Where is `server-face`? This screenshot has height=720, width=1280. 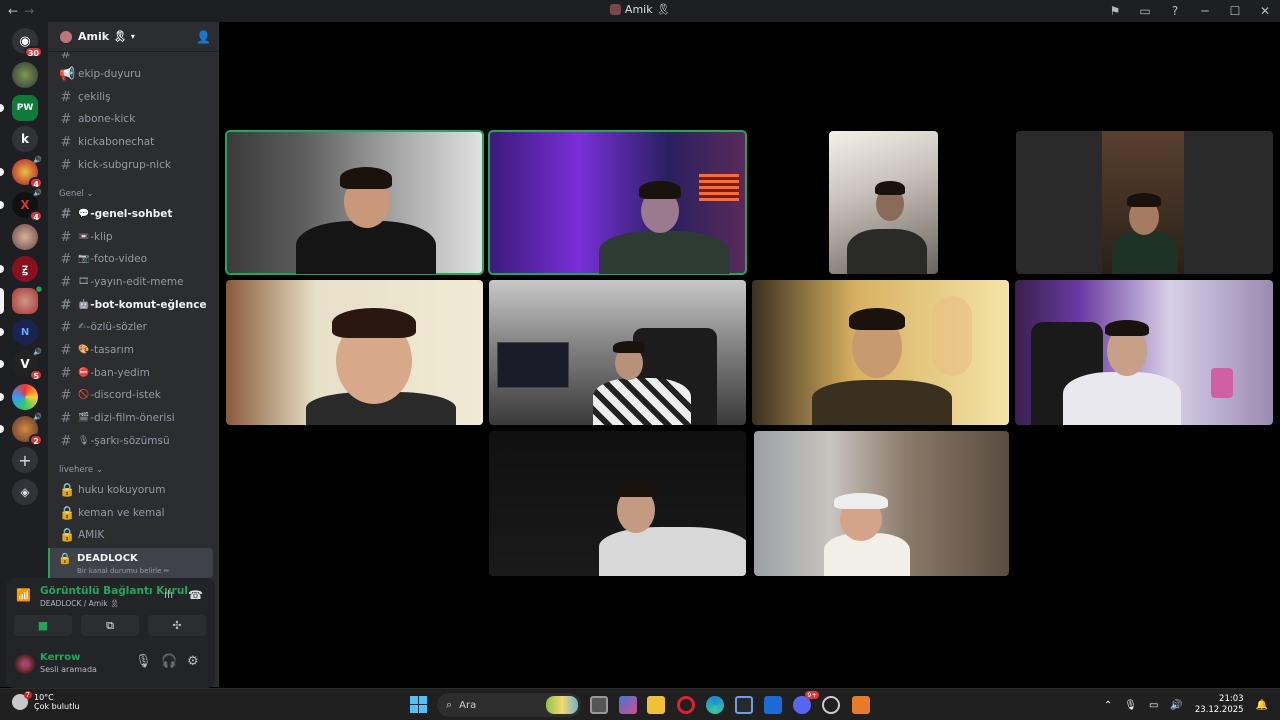
server-face is located at coordinates (25, 237).